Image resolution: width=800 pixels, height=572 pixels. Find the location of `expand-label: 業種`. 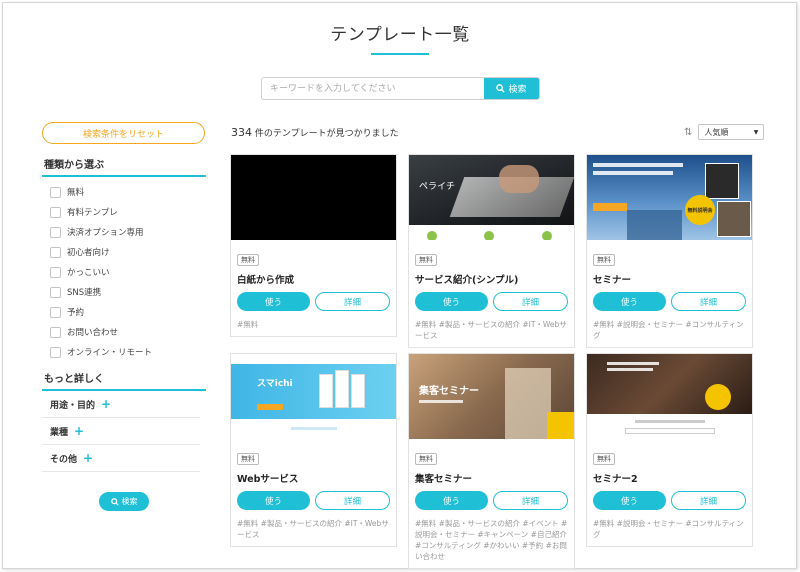

expand-label: 業種 is located at coordinates (59, 432).